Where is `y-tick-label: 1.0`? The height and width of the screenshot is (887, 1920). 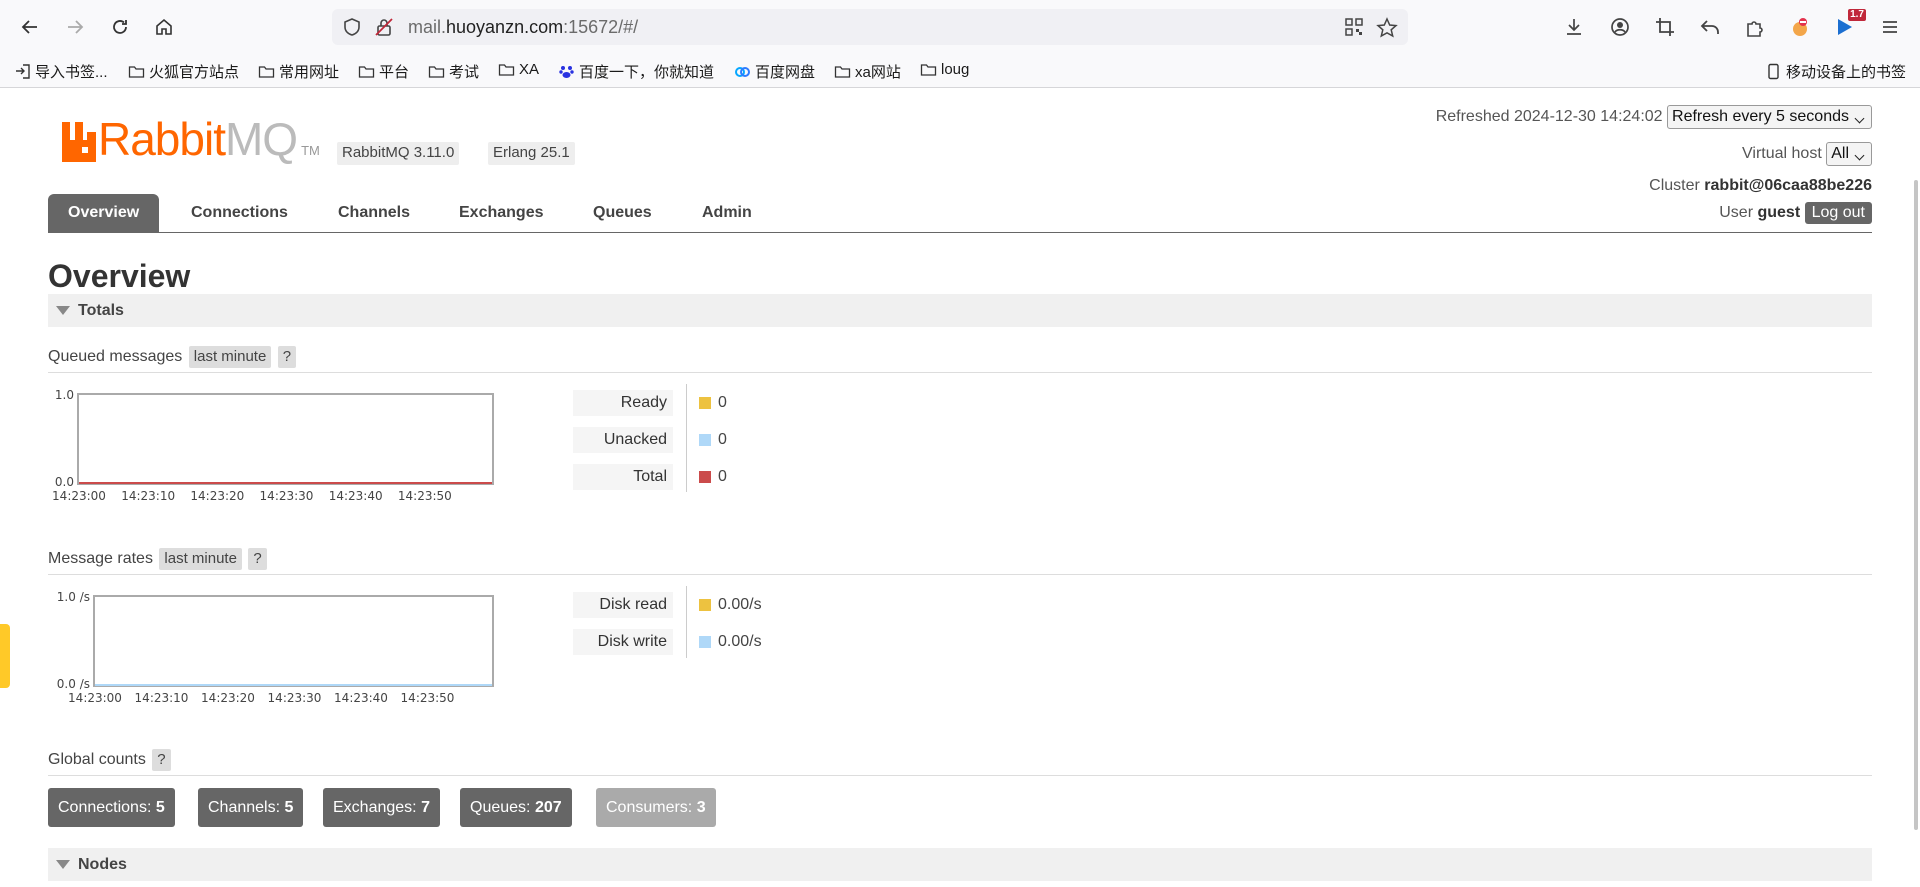 y-tick-label: 1.0 is located at coordinates (64, 395).